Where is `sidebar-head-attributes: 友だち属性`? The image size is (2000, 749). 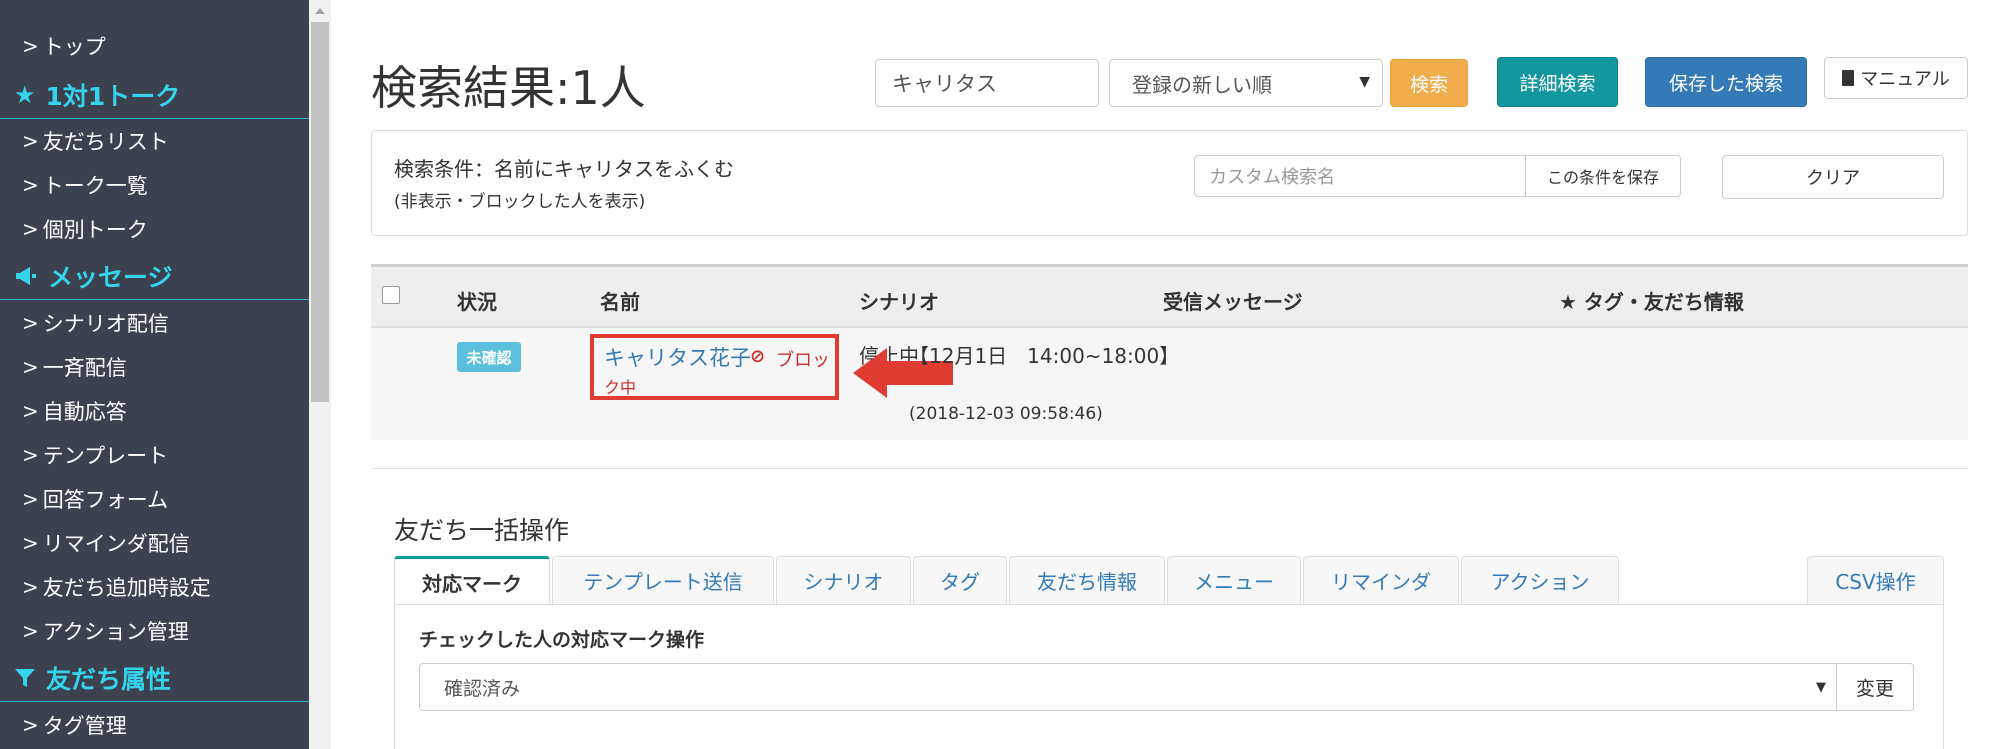
sidebar-head-attributes: 友だち属性 is located at coordinates (154, 678).